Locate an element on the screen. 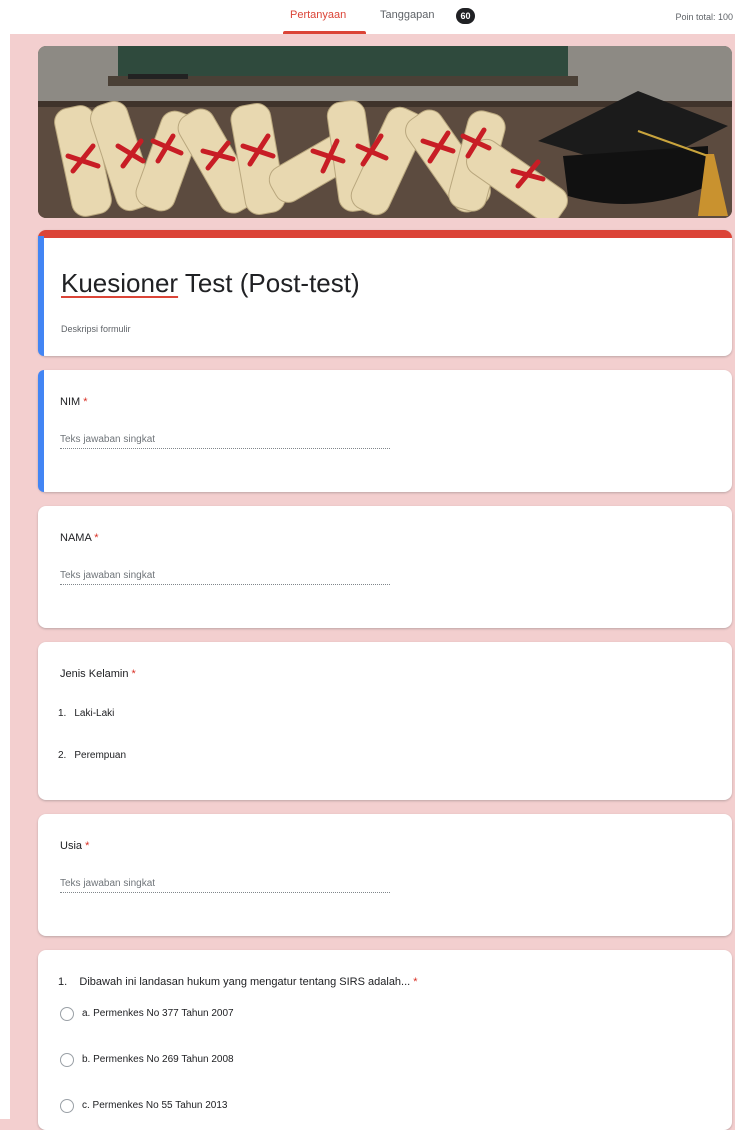  option-text: b. Permenkes No 269 Tahun 2008 is located at coordinates (158, 1059).